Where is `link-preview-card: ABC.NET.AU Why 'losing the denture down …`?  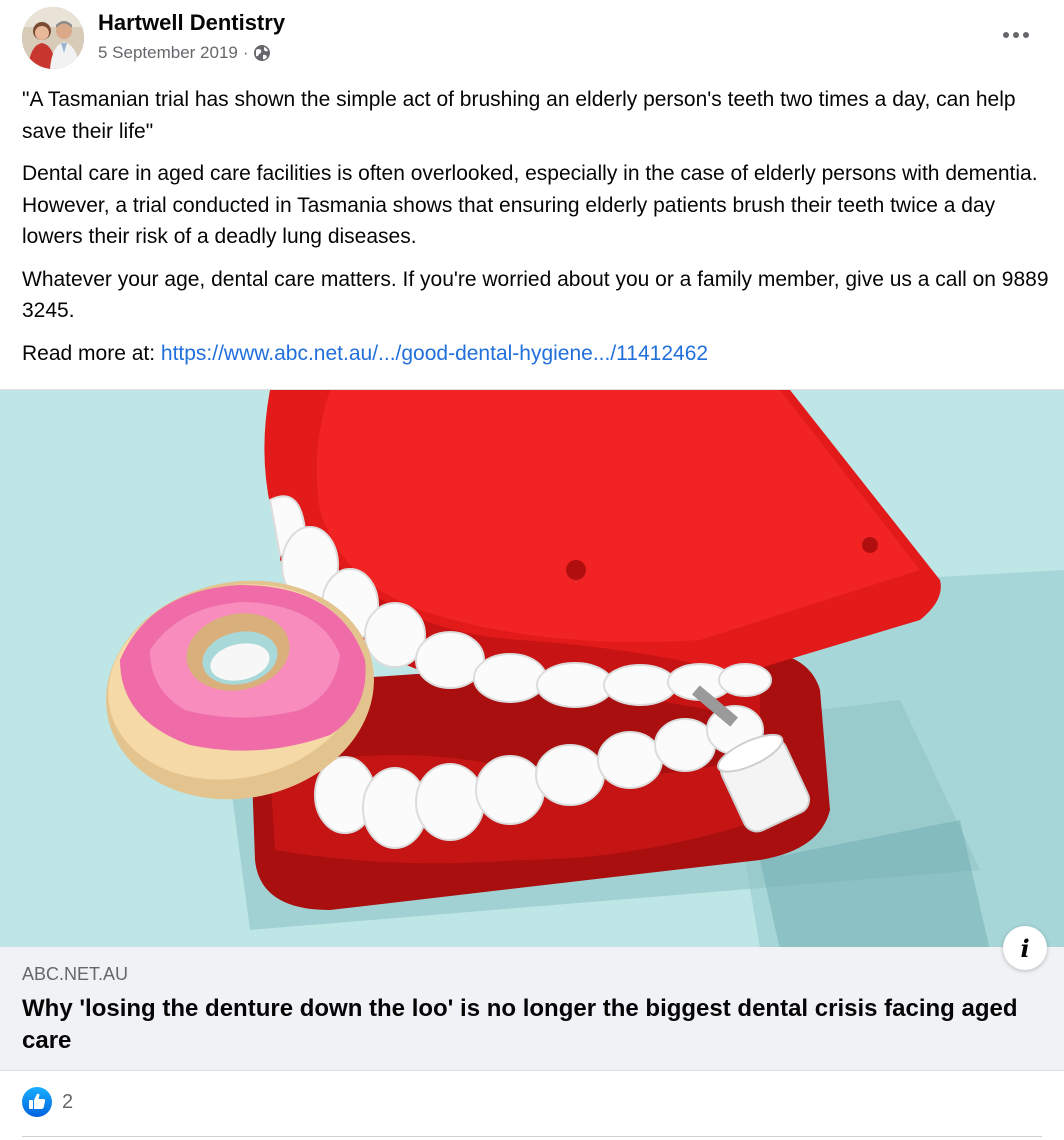 link-preview-card: ABC.NET.AU Why 'losing the denture down … is located at coordinates (532, 1009).